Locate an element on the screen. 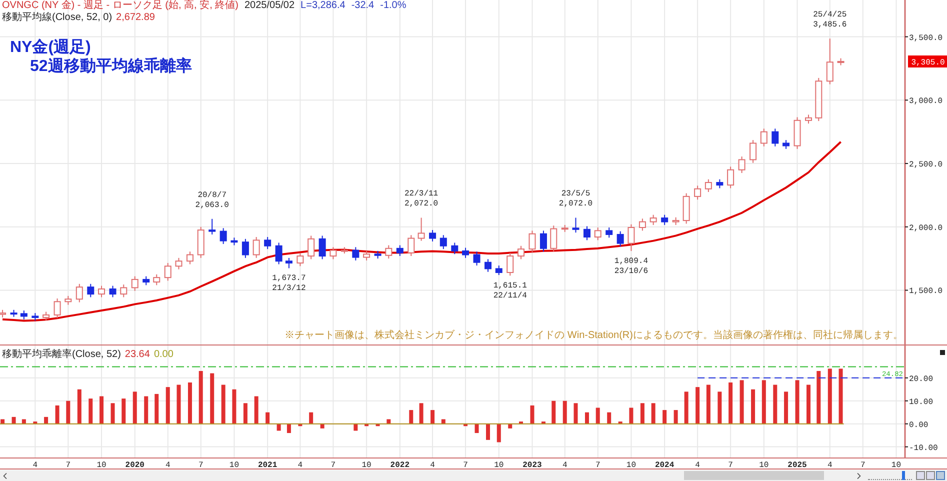 The image size is (947, 481). axis-label: 3,000.0 is located at coordinates (926, 101).